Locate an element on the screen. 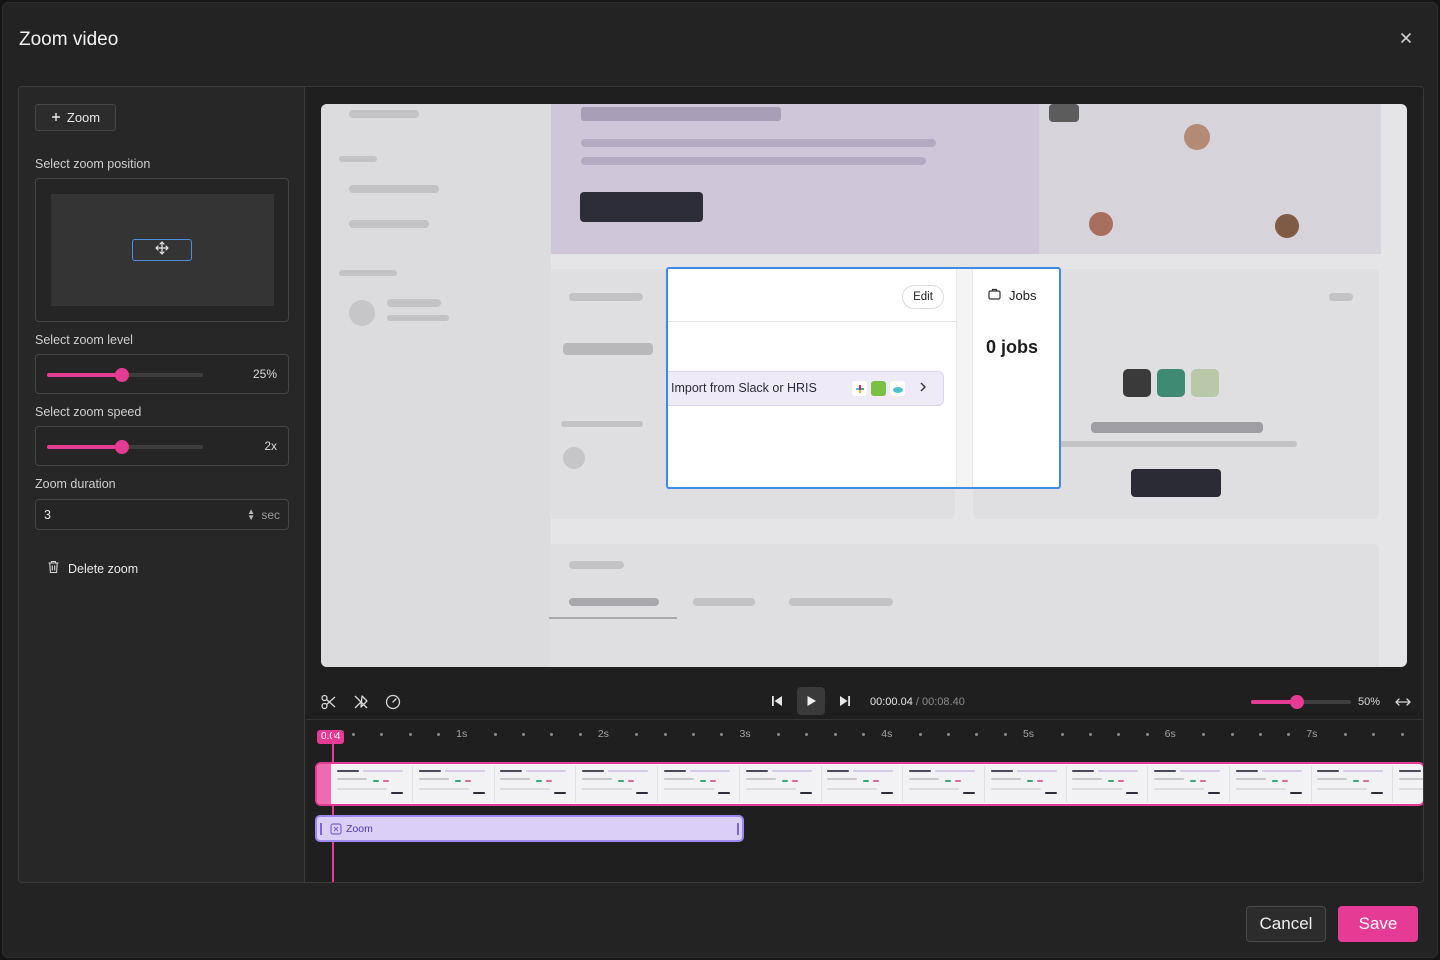 Image resolution: width=1440 pixels, height=960 pixels. zoom-position-handle is located at coordinates (162, 250).